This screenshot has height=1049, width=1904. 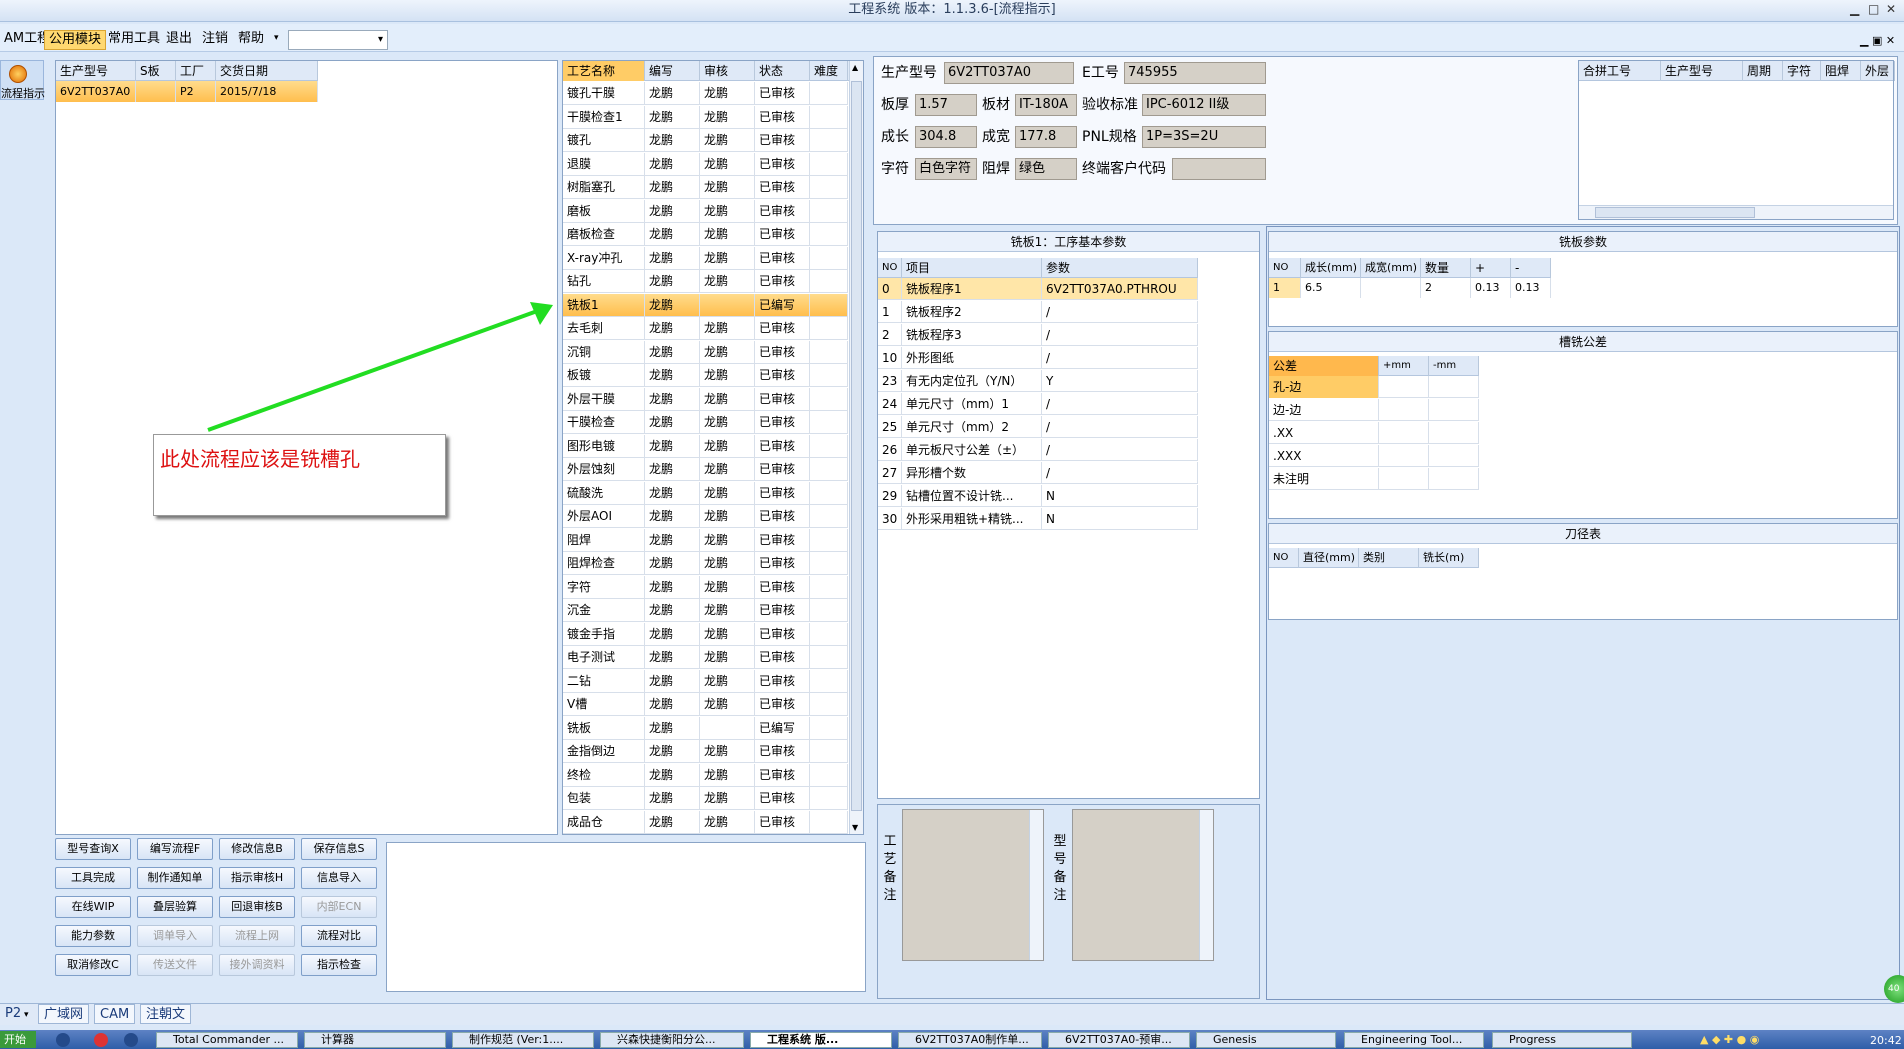 What do you see at coordinates (1038, 289) in the screenshot?
I see `basic-params-row: 0 铣板程序1 6V2TT037A0.PTHROU` at bounding box center [1038, 289].